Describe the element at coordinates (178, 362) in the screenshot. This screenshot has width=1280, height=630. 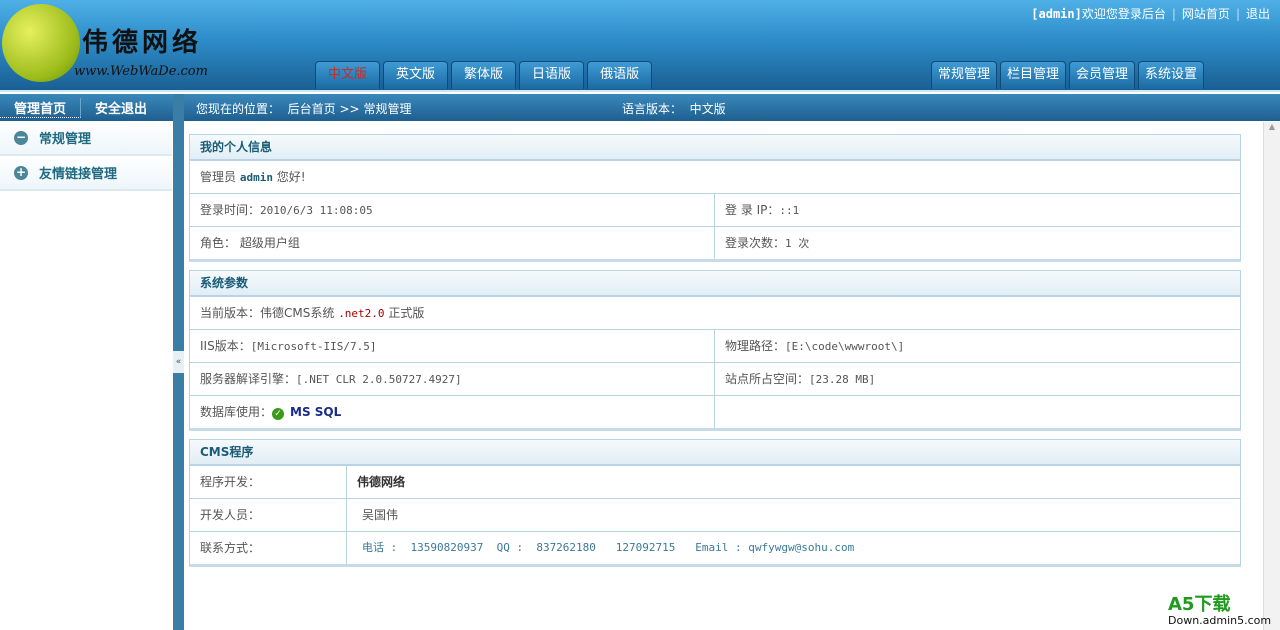
I see `collapse-sidebar-button: «` at that location.